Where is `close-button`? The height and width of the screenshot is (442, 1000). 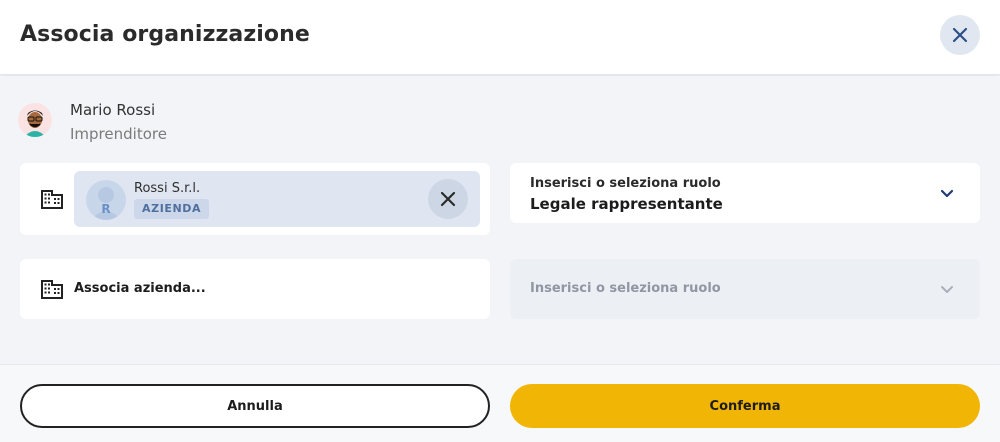
close-button is located at coordinates (960, 35).